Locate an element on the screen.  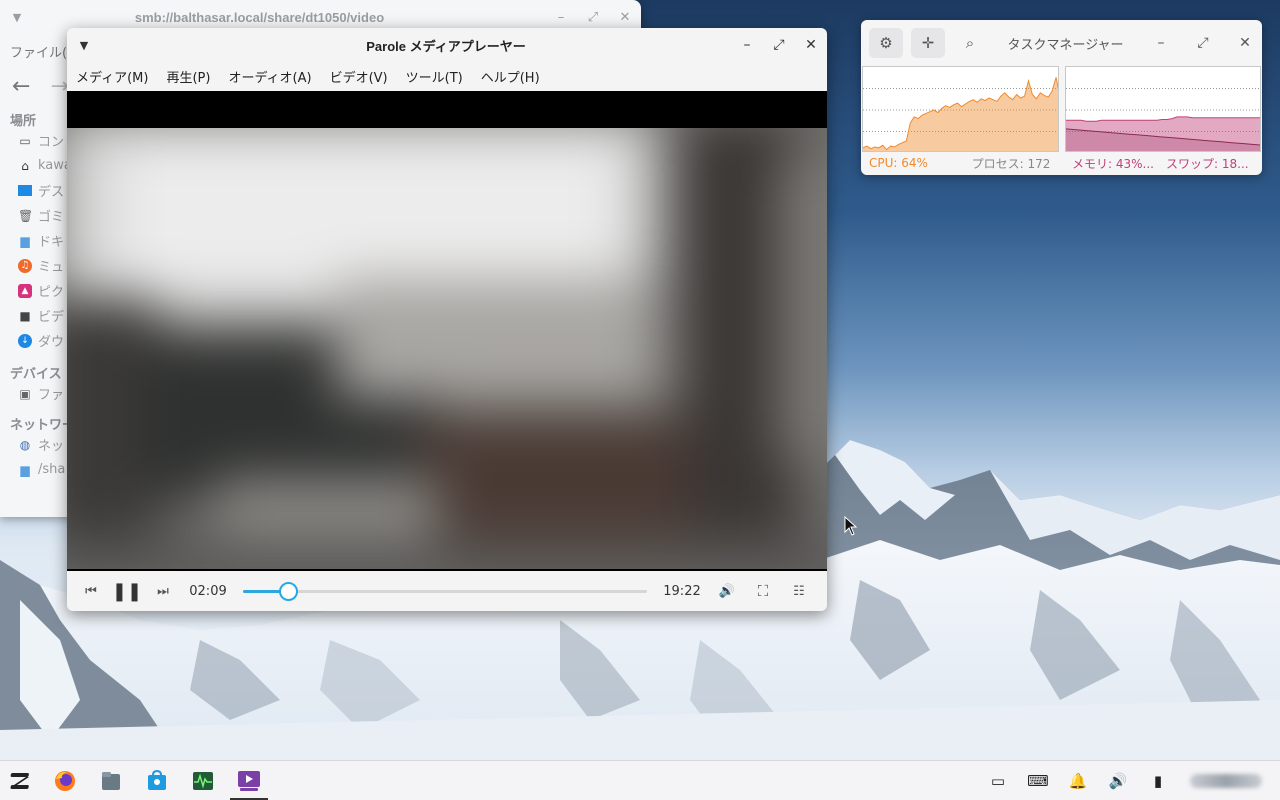
current-time: 02:09 is located at coordinates (208, 591).